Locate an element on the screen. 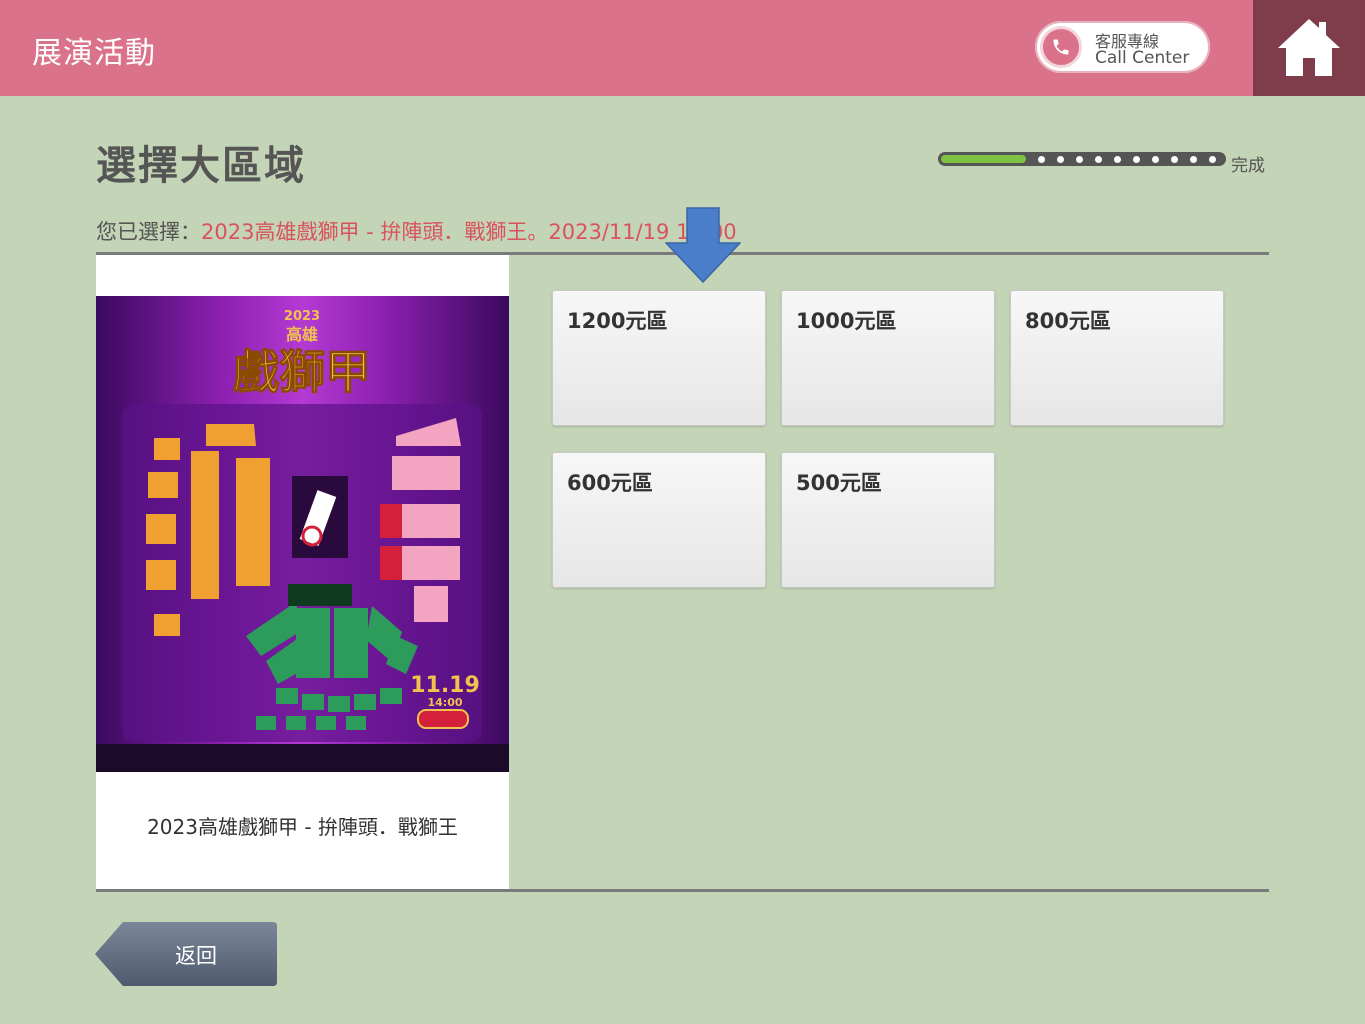 The height and width of the screenshot is (1024, 1365). arrow-down-icon is located at coordinates (703, 245).